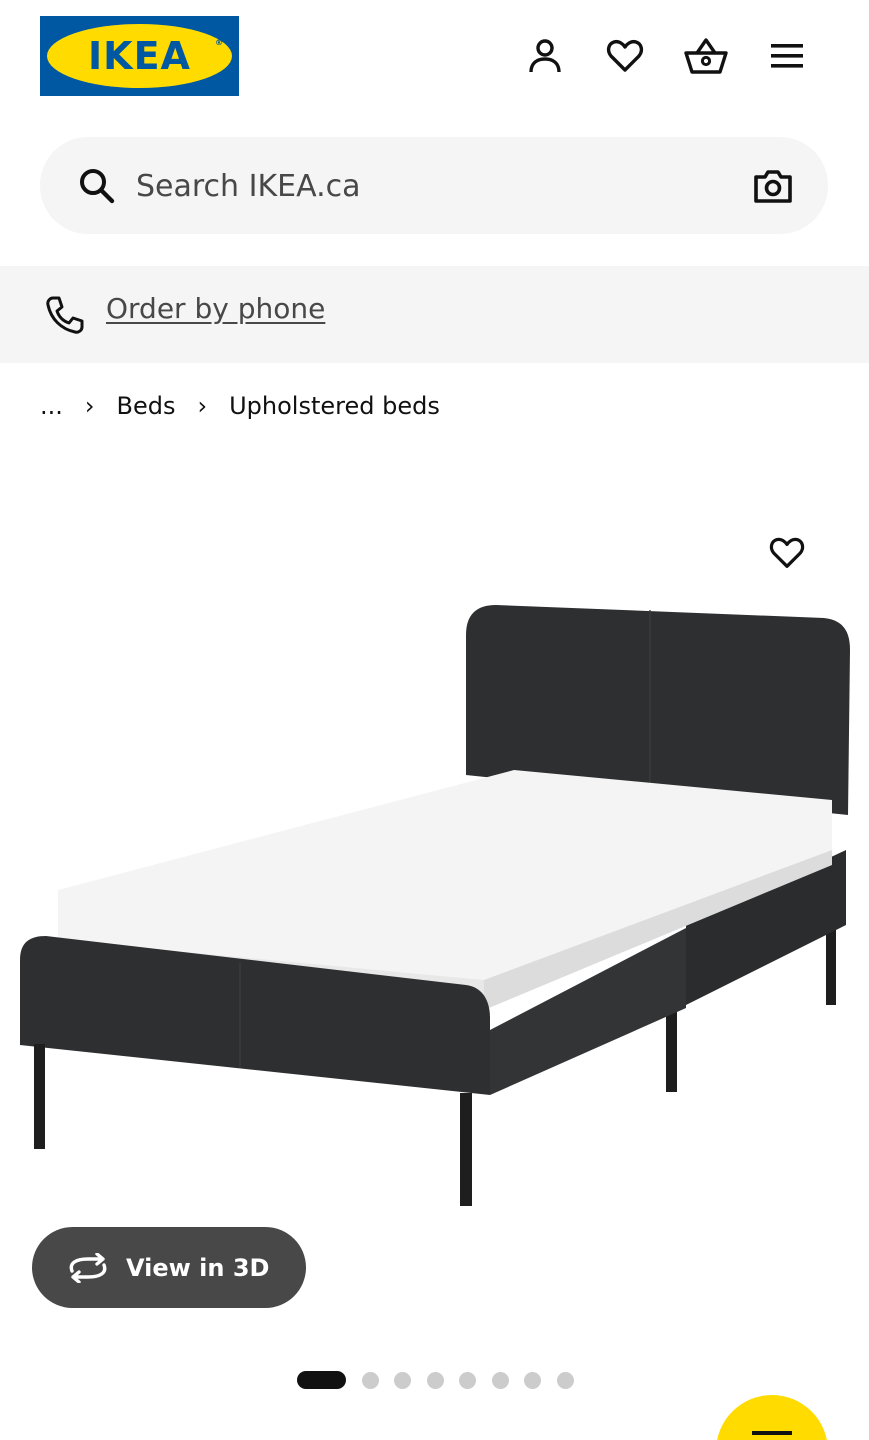  I want to click on user-icon, so click(545, 56).